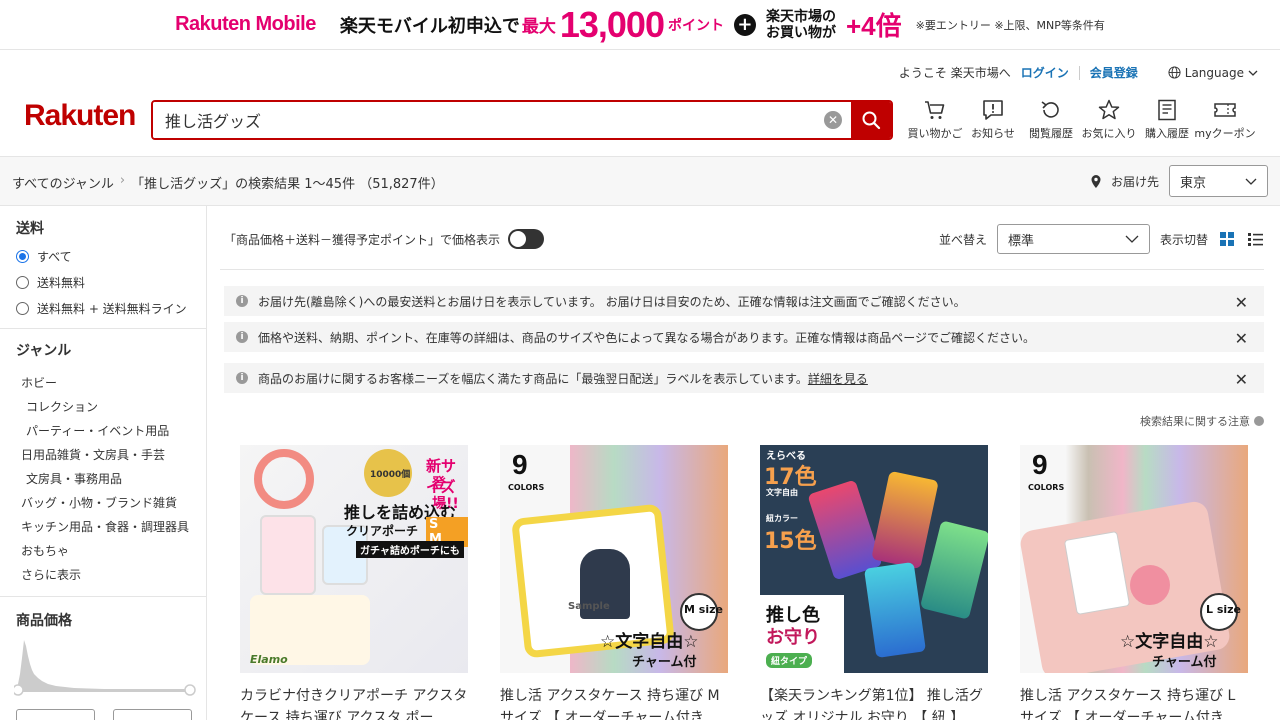 The height and width of the screenshot is (720, 1280). I want to click on genre-item: 文房具・事務用品, so click(74, 478).